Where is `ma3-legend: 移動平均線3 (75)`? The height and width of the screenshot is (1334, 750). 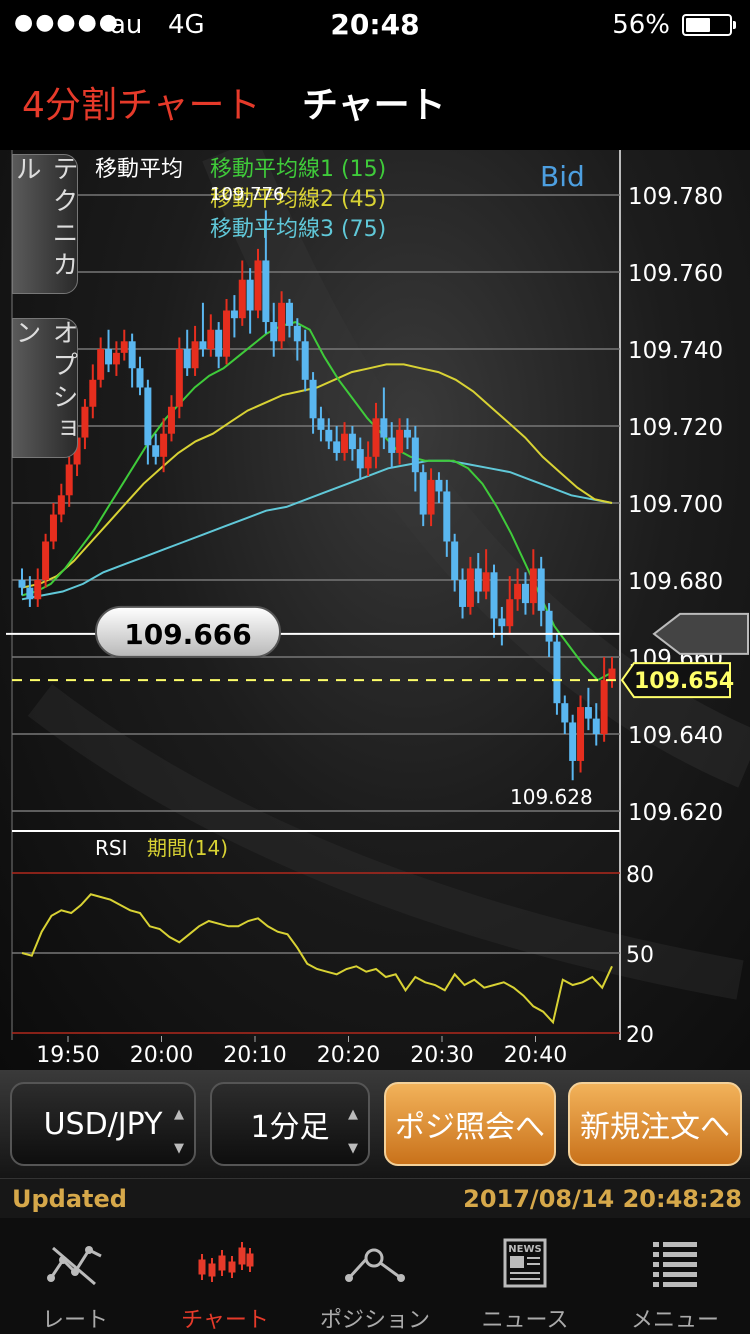 ma3-legend: 移動平均線3 (75) is located at coordinates (298, 229).